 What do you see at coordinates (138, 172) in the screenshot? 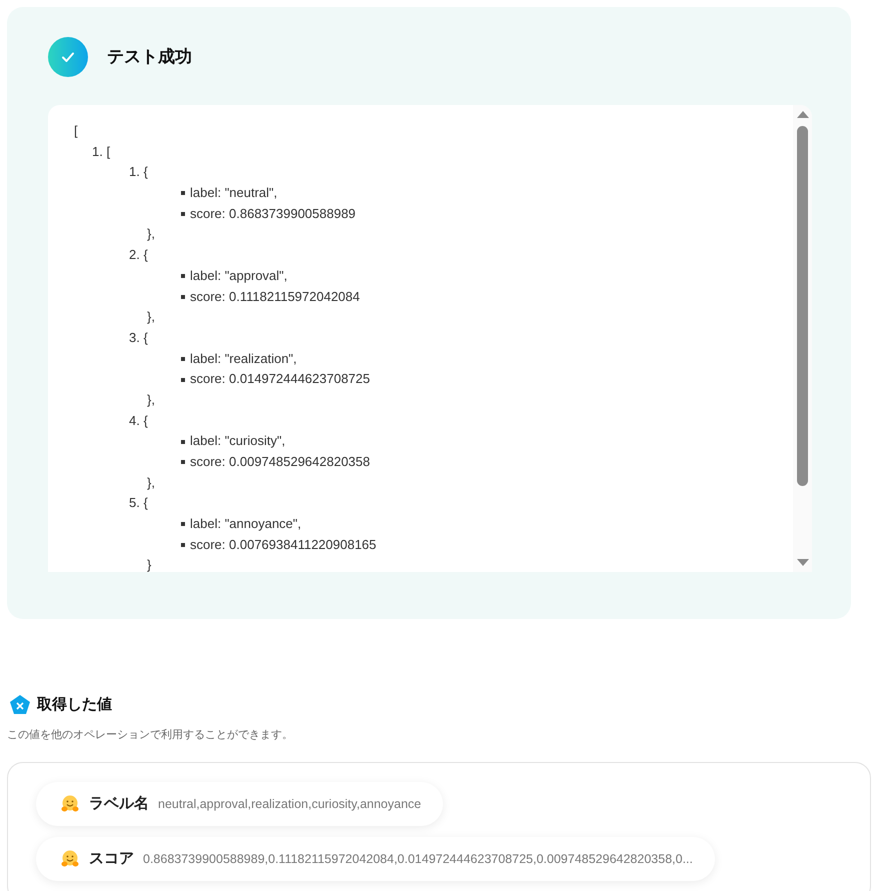
I see `code-line: 1. {` at bounding box center [138, 172].